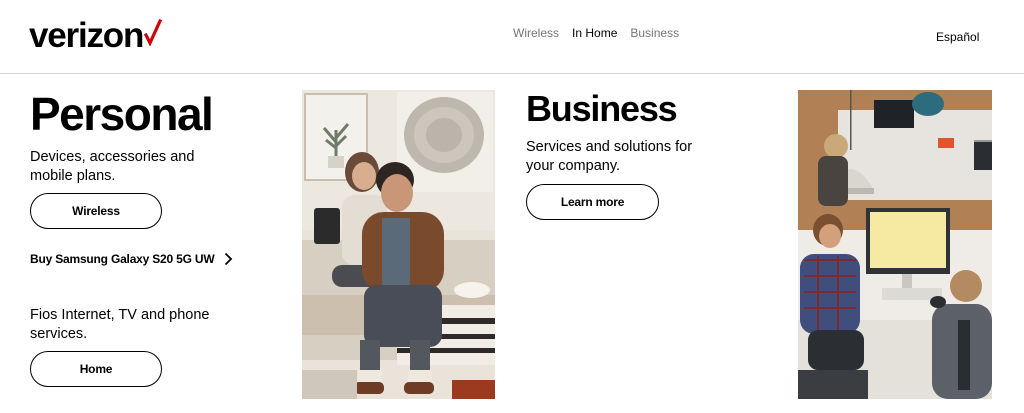 Image resolution: width=1024 pixels, height=413 pixels. I want to click on logo-wordmark: verizon, so click(86, 35).